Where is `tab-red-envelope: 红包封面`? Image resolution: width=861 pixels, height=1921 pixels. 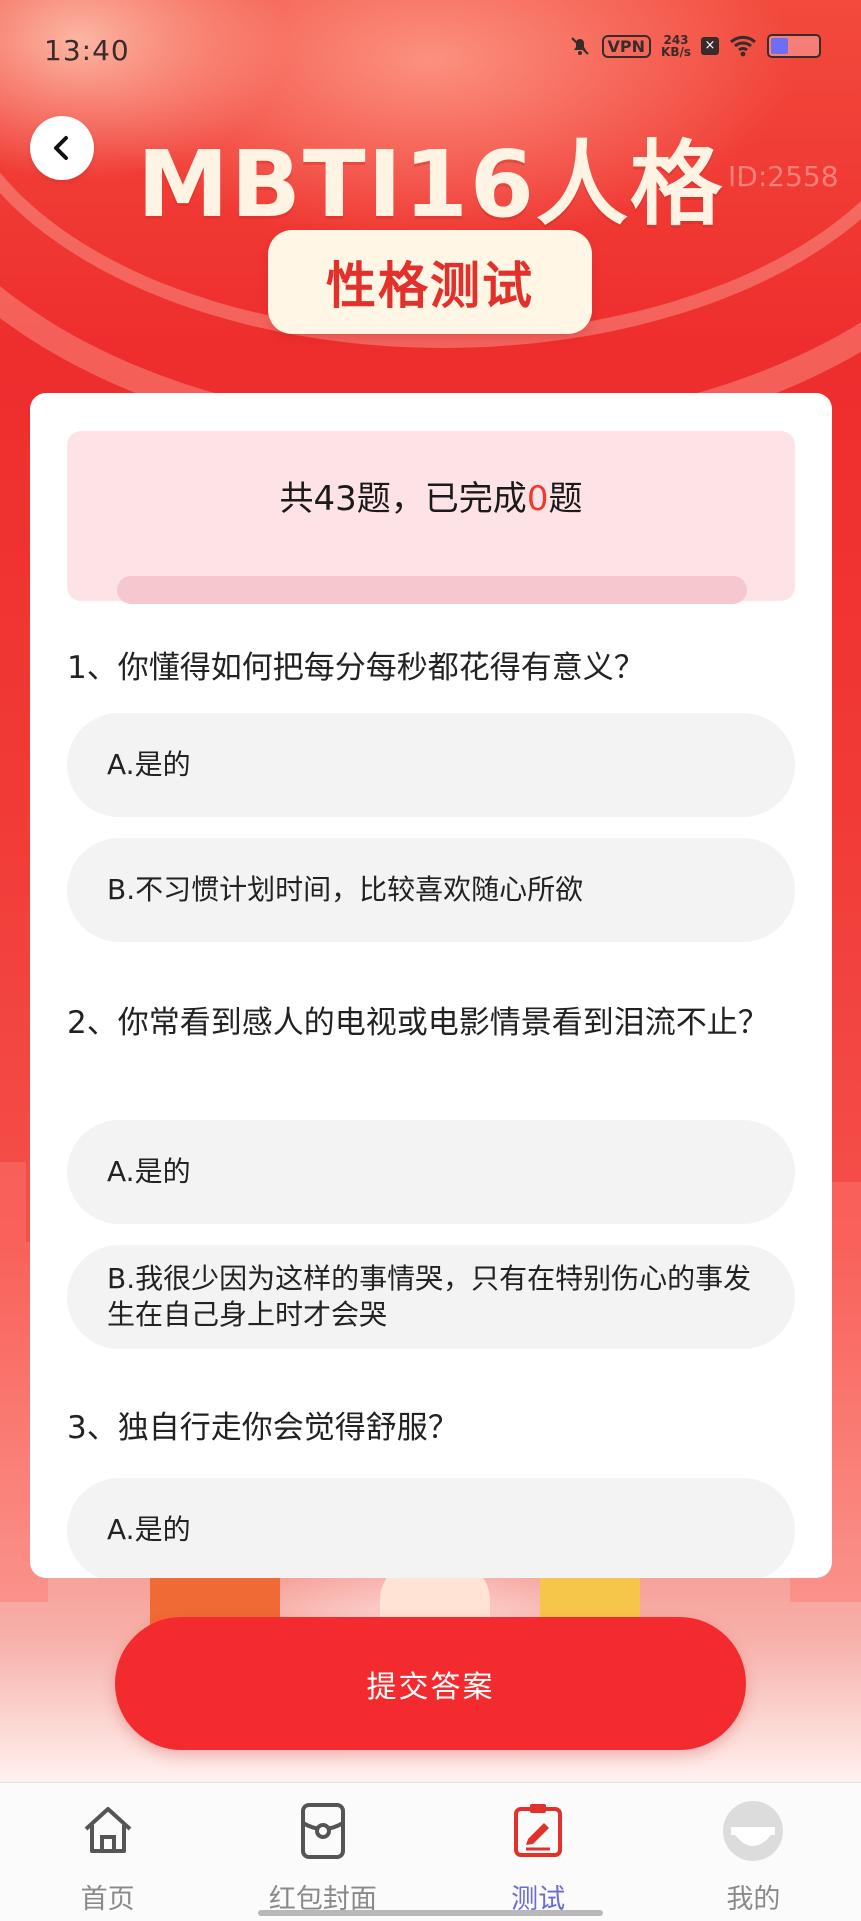 tab-red-envelope: 红包封面 is located at coordinates (322, 1852).